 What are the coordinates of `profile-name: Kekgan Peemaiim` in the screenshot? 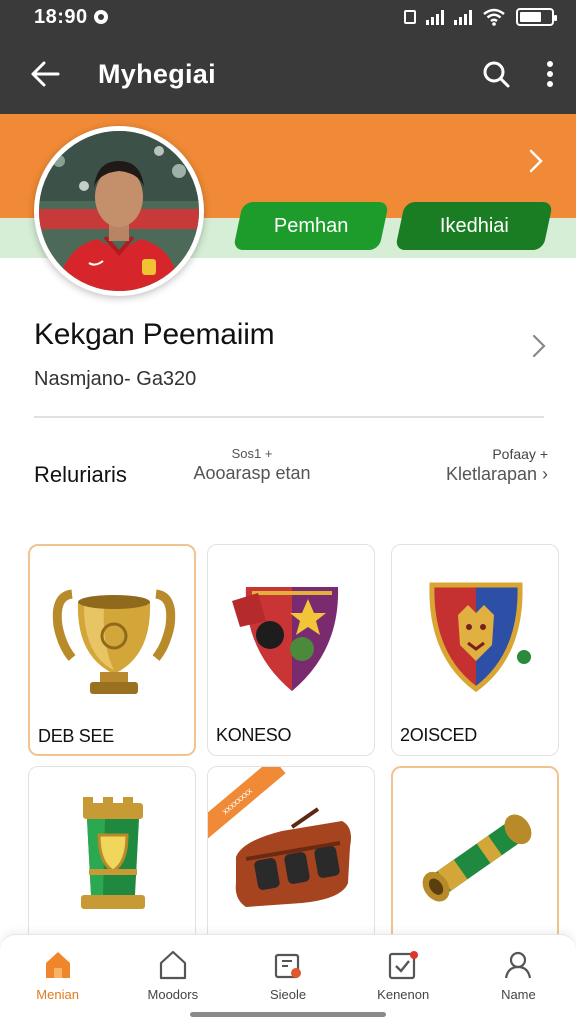 It's located at (154, 334).